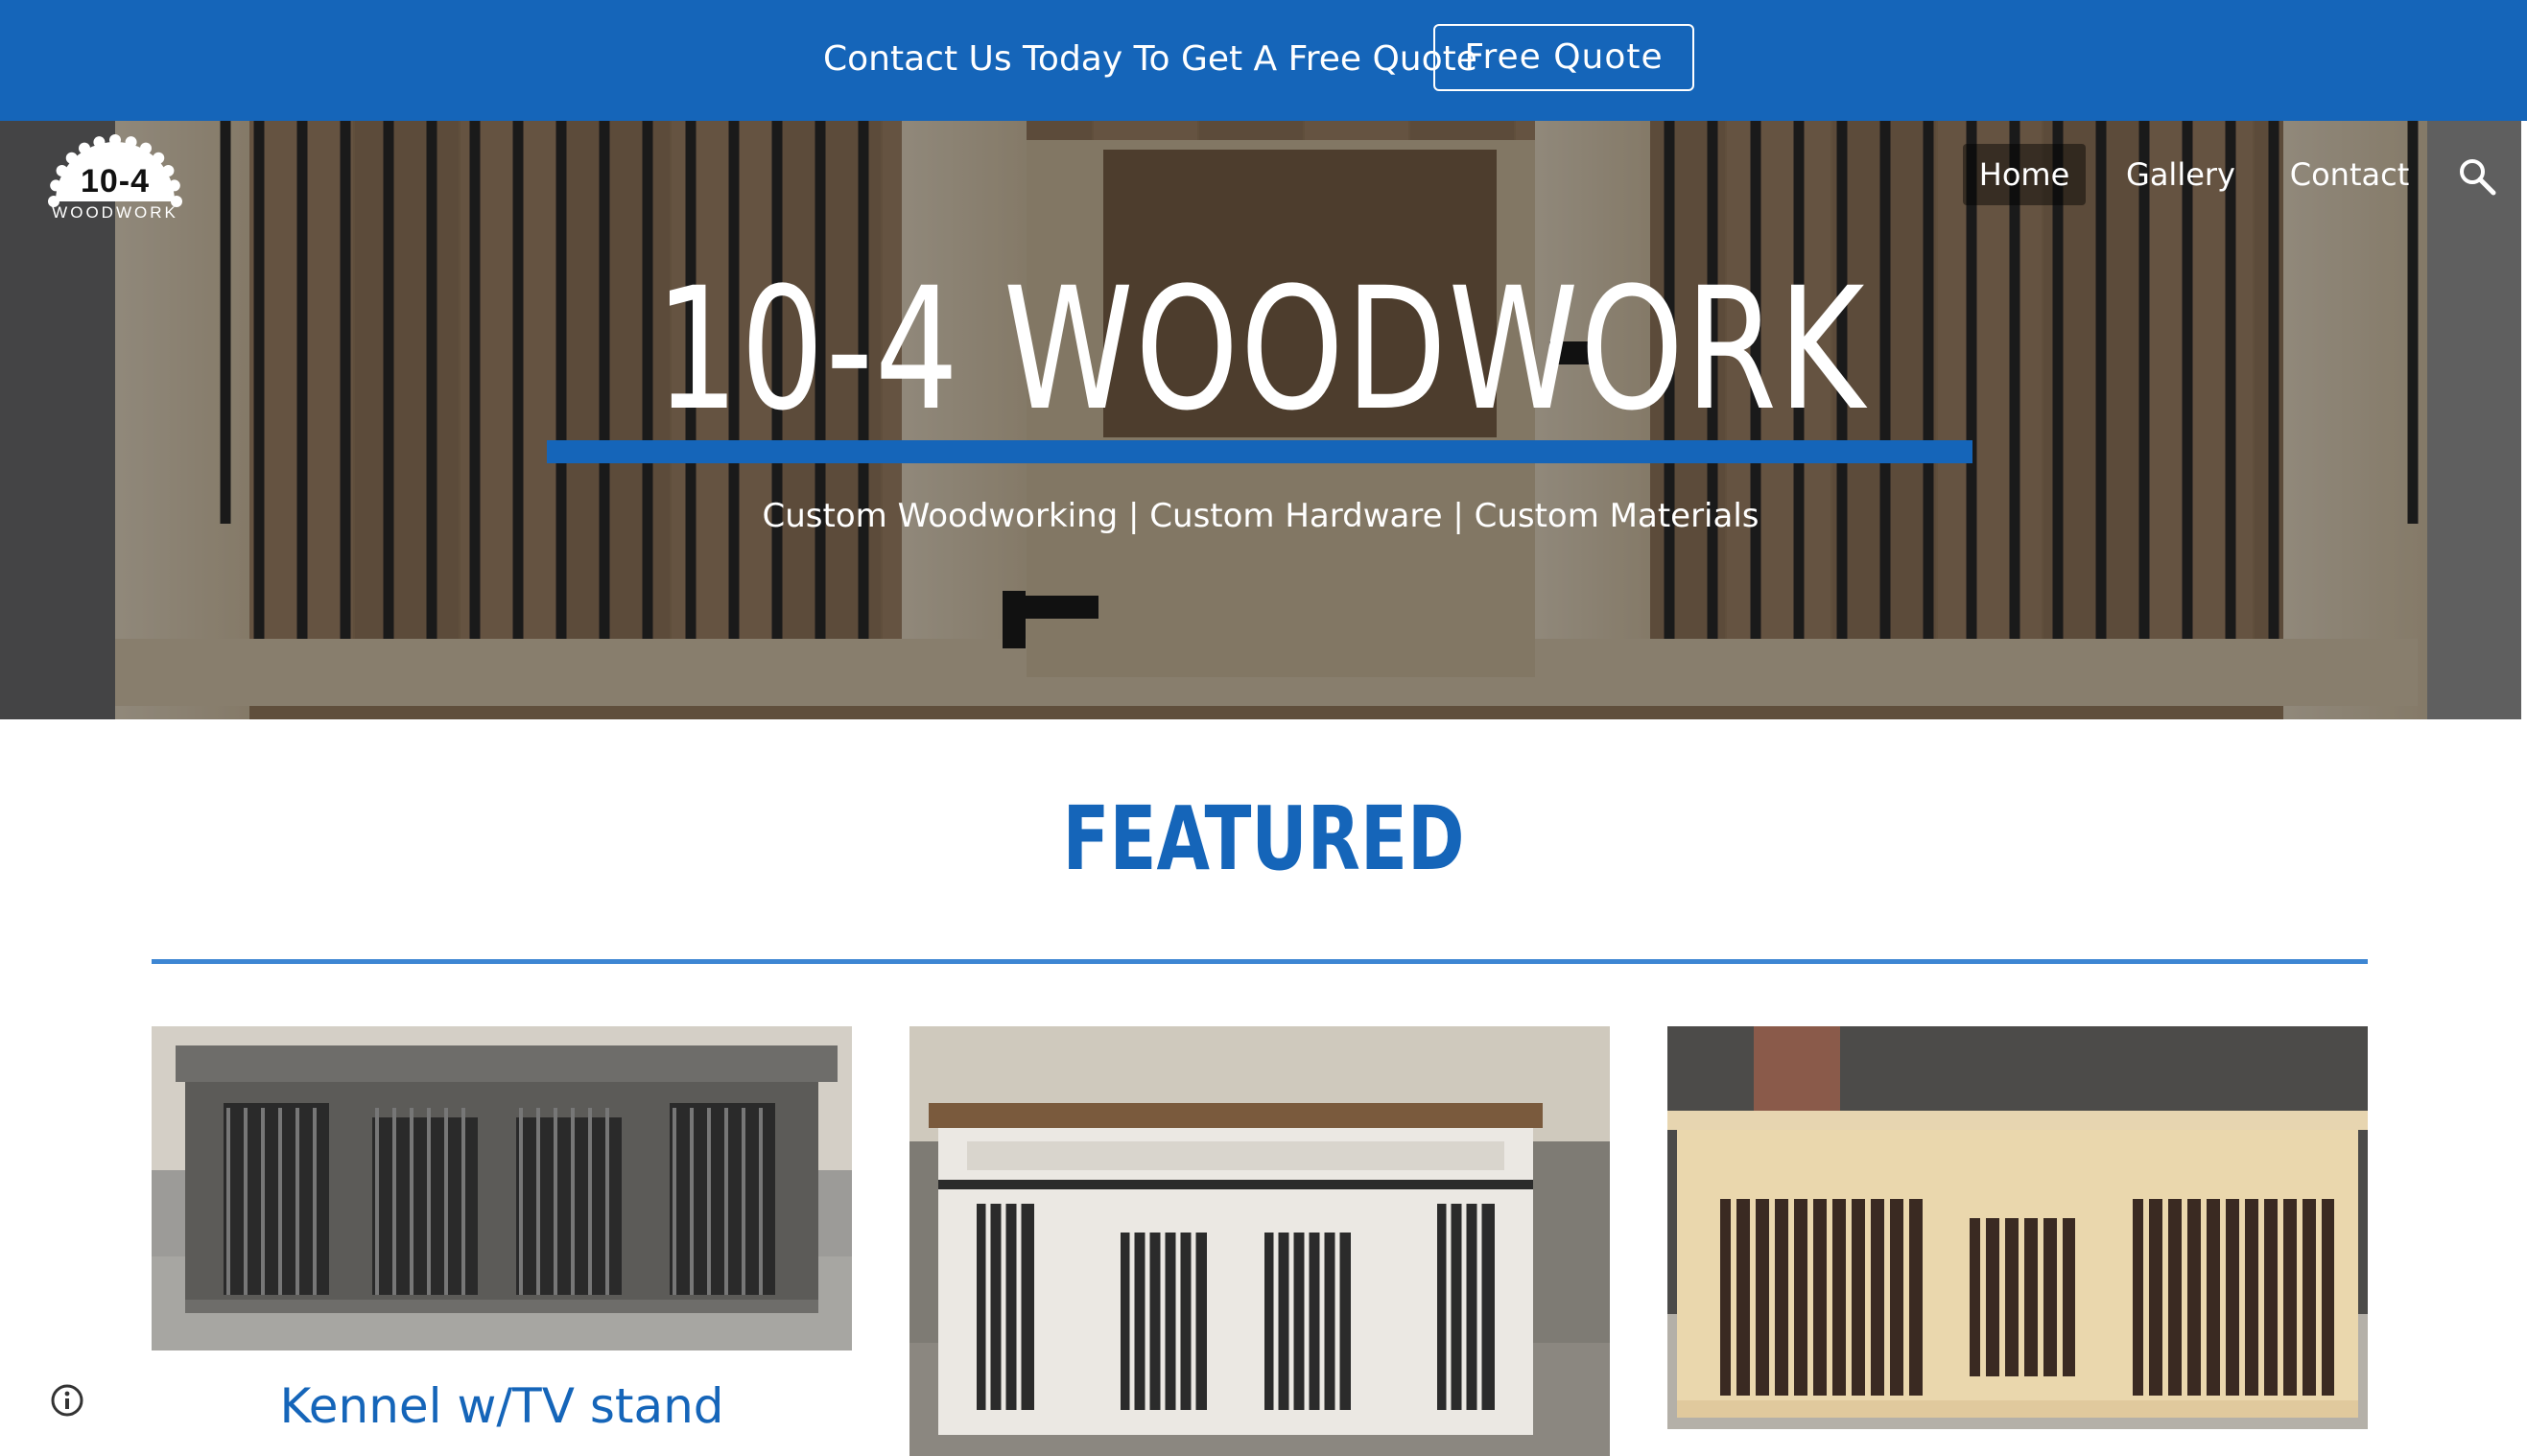 This screenshot has height=1456, width=2527. What do you see at coordinates (1260, 962) in the screenshot?
I see `featured-divider` at bounding box center [1260, 962].